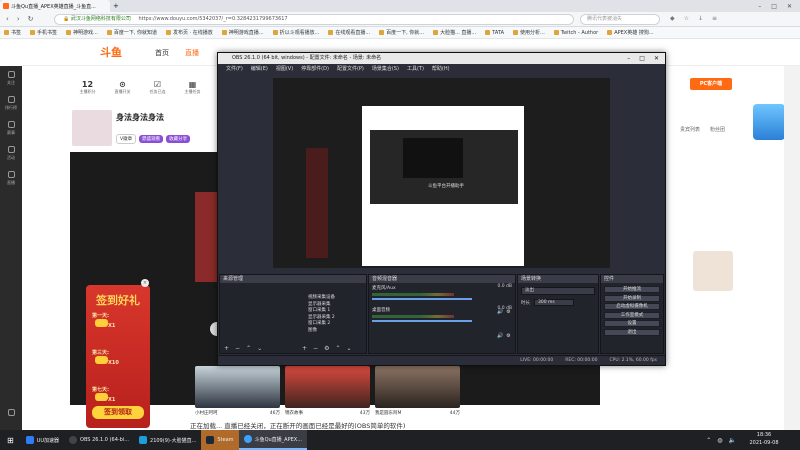 The width and height of the screenshot is (800, 450). Describe the element at coordinates (234, 68) in the screenshot. I see `menu-file: 文件(F)` at that location.